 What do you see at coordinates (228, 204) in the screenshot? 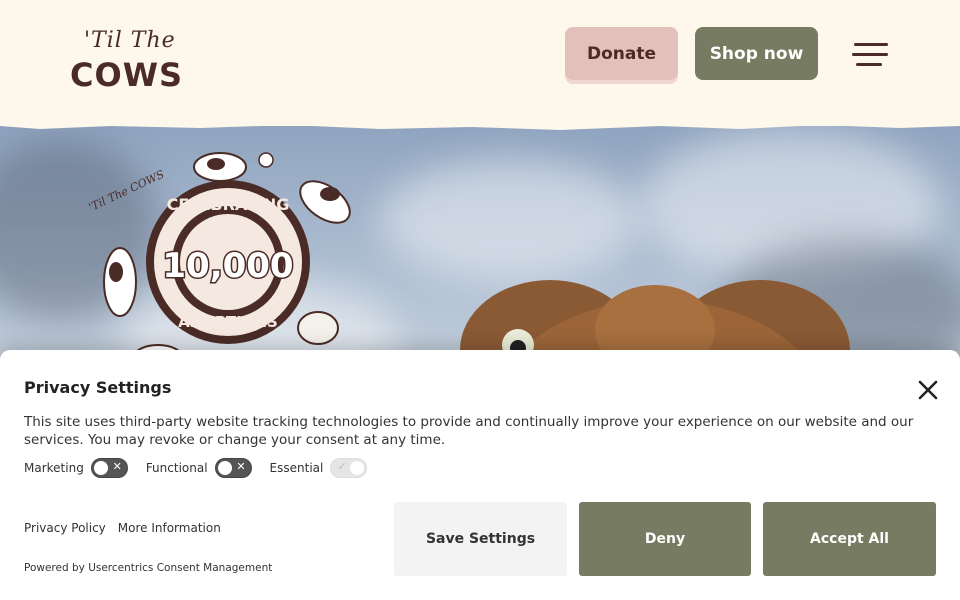
I see `badge-top-text: CELEBRATING` at bounding box center [228, 204].